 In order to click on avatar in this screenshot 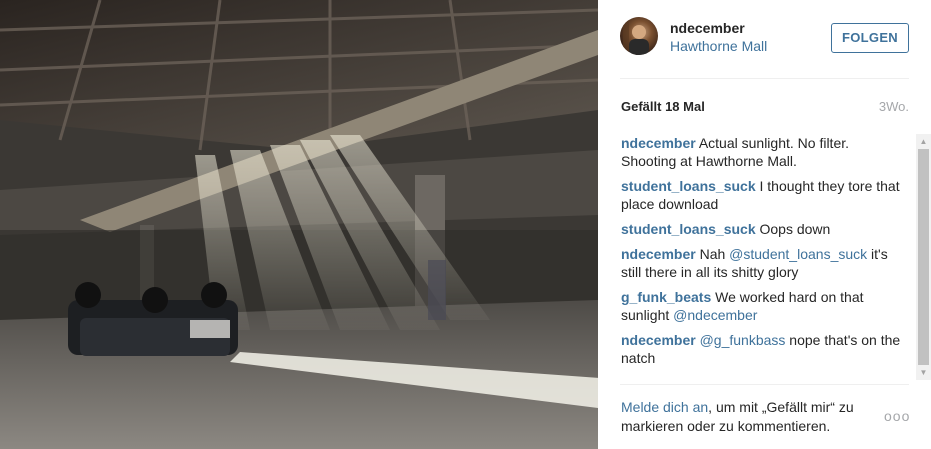, I will do `click(639, 36)`.